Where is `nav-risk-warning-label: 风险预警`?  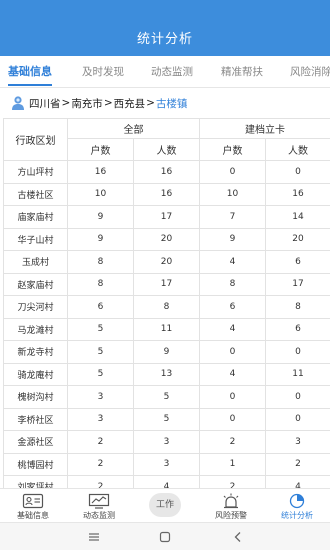 nav-risk-warning-label: 风险预警 is located at coordinates (231, 515).